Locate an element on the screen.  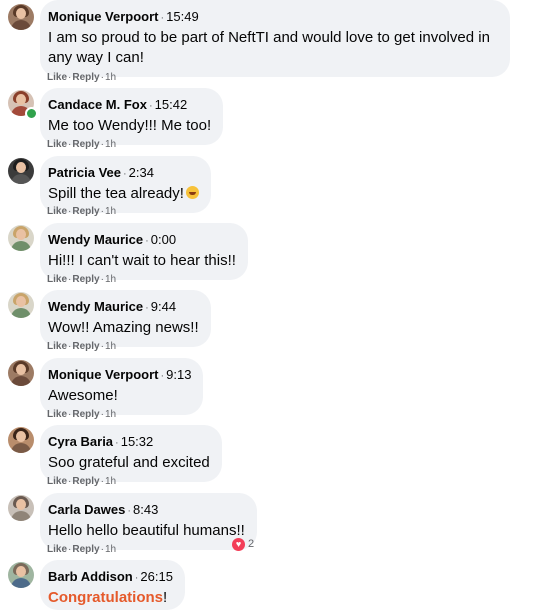
comment-time: 9:13 is located at coordinates (178, 374).